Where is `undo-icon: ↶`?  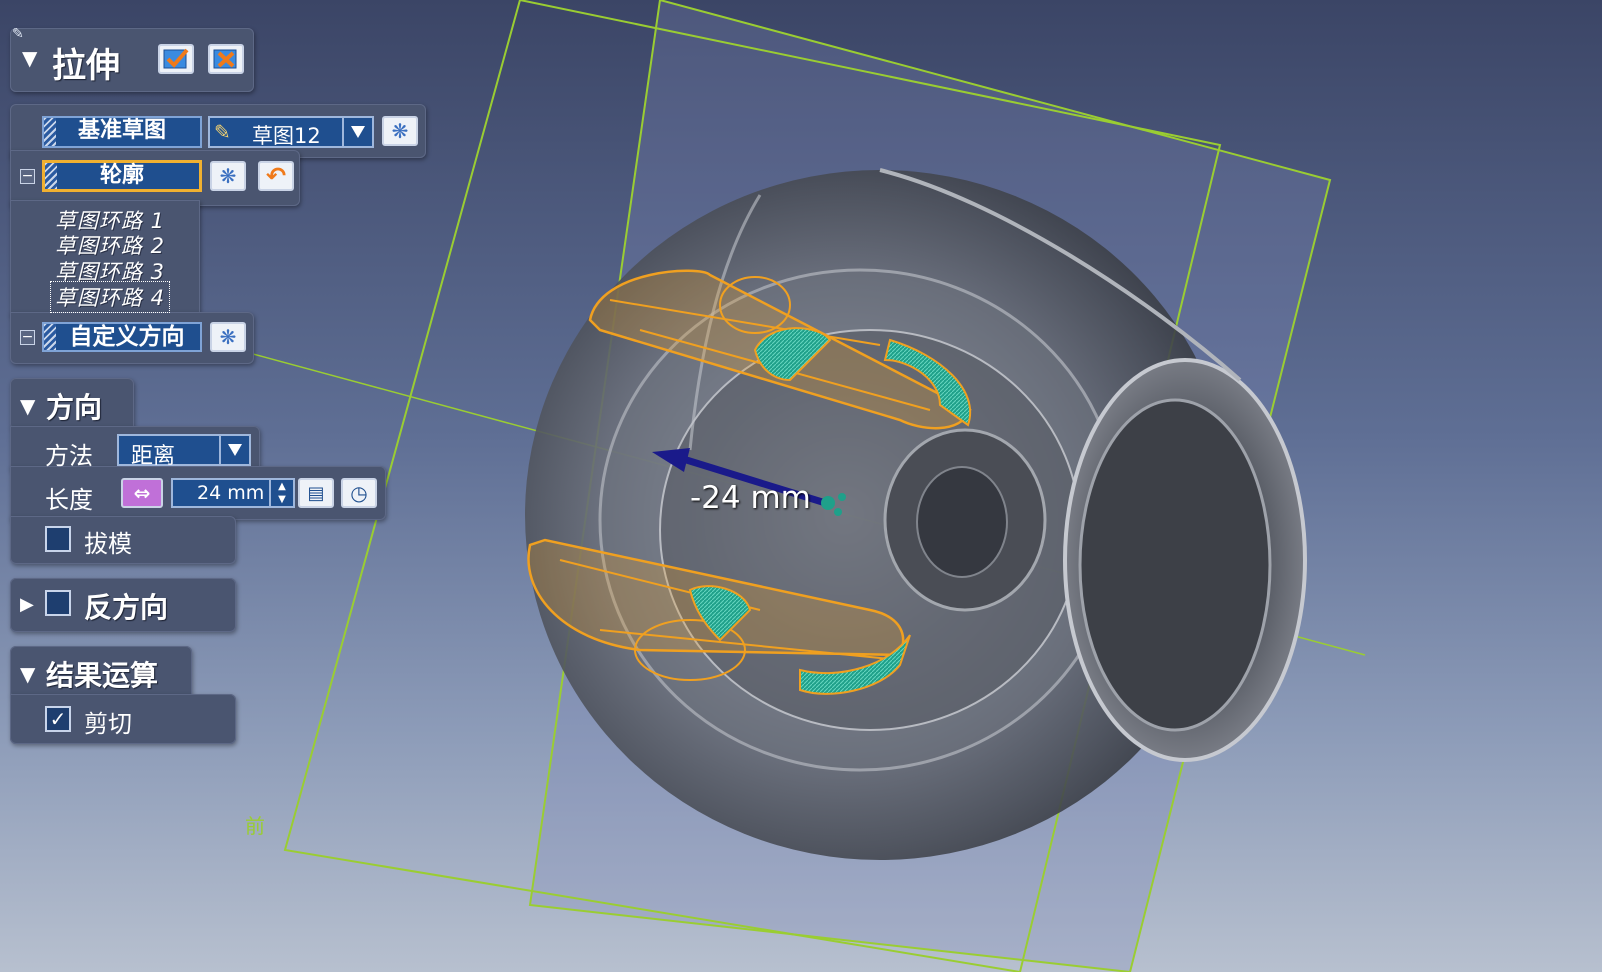
undo-icon: ↶ is located at coordinates (276, 176).